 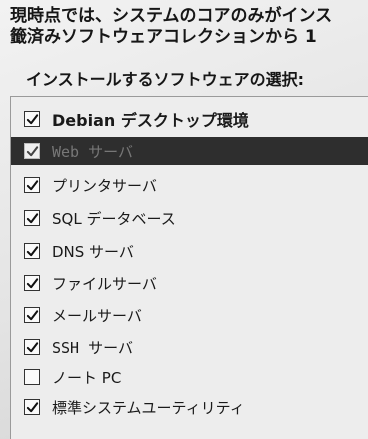 What do you see at coordinates (93, 251) in the screenshot?
I see `task-label: DNS サーバ` at bounding box center [93, 251].